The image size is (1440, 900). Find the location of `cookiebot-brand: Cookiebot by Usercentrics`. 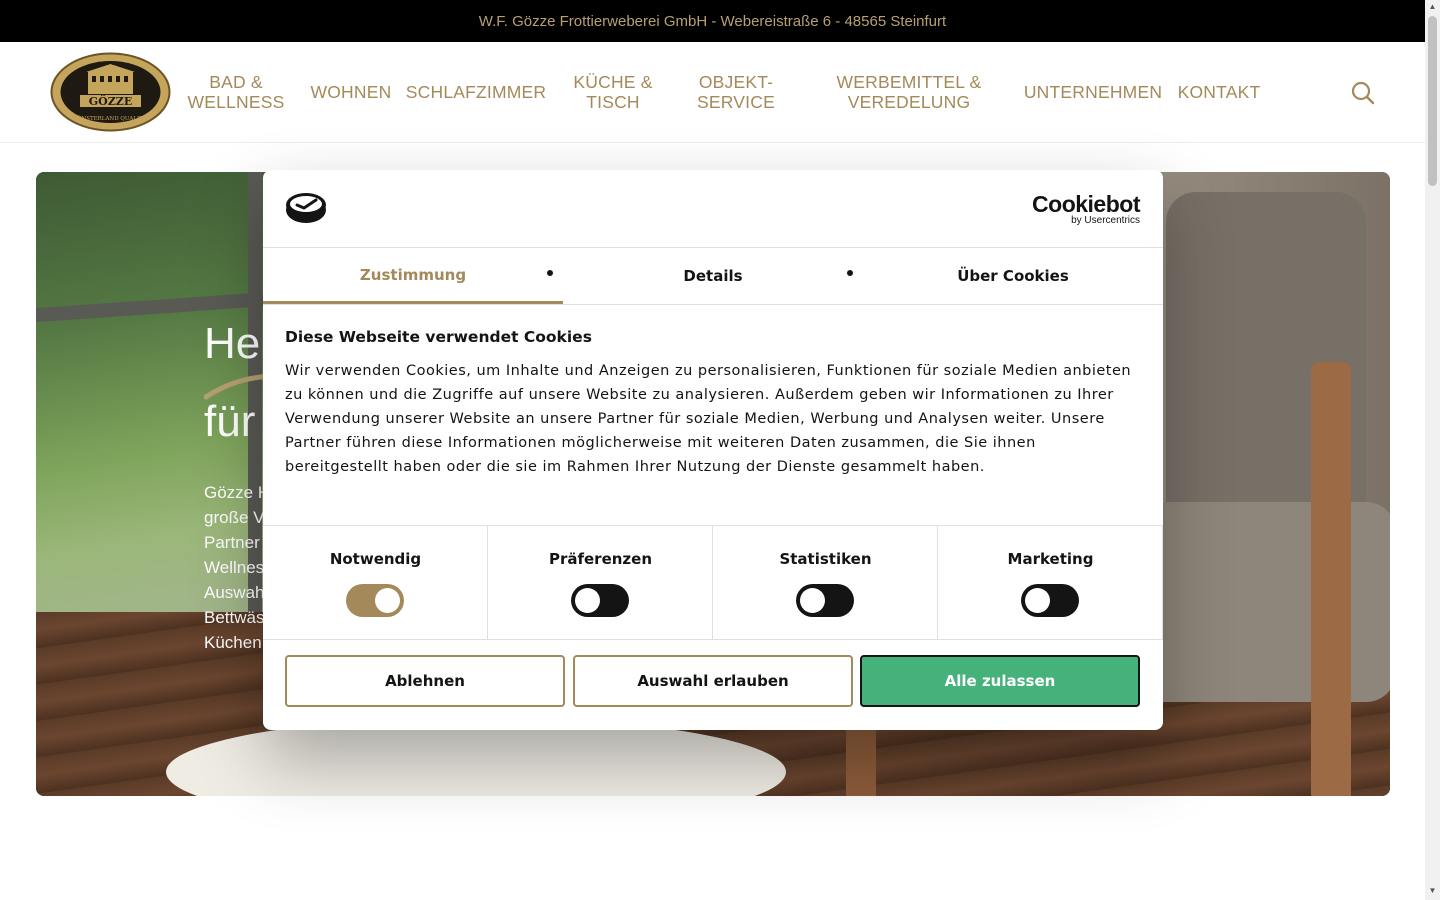

cookiebot-brand: Cookiebot by Usercentrics is located at coordinates (1086, 209).